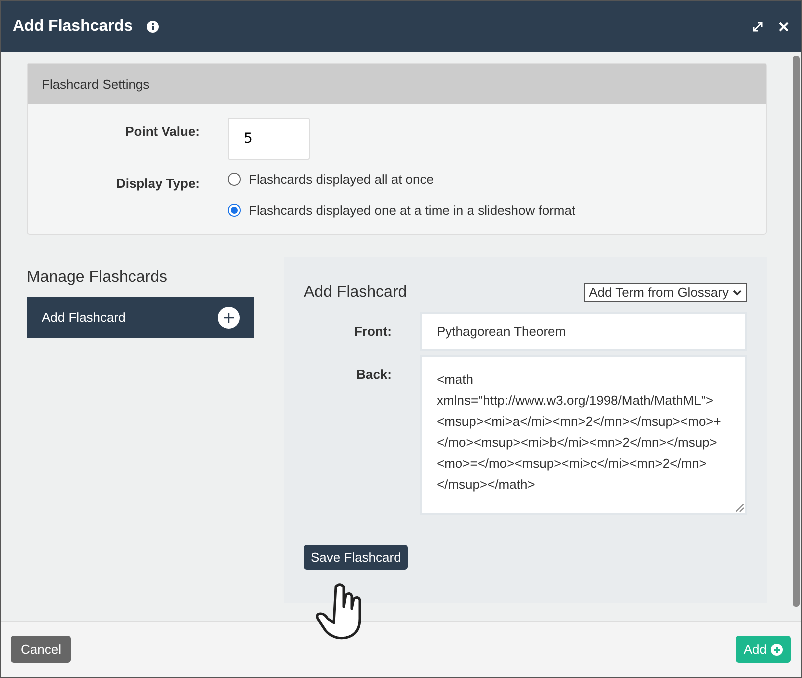  Describe the element at coordinates (583, 435) in the screenshot. I see `text-area: <math xmlns="http://www.w3.org/1998/Math/MathML"><msup><mi>a</mi><mn>2</mn></msup><mo>+</mo><msup><mi>b</mi><mn>2</mn></msup><mo>=</mo><msup><mi>c</mi><mn>2</mn></msup></math>` at that location.